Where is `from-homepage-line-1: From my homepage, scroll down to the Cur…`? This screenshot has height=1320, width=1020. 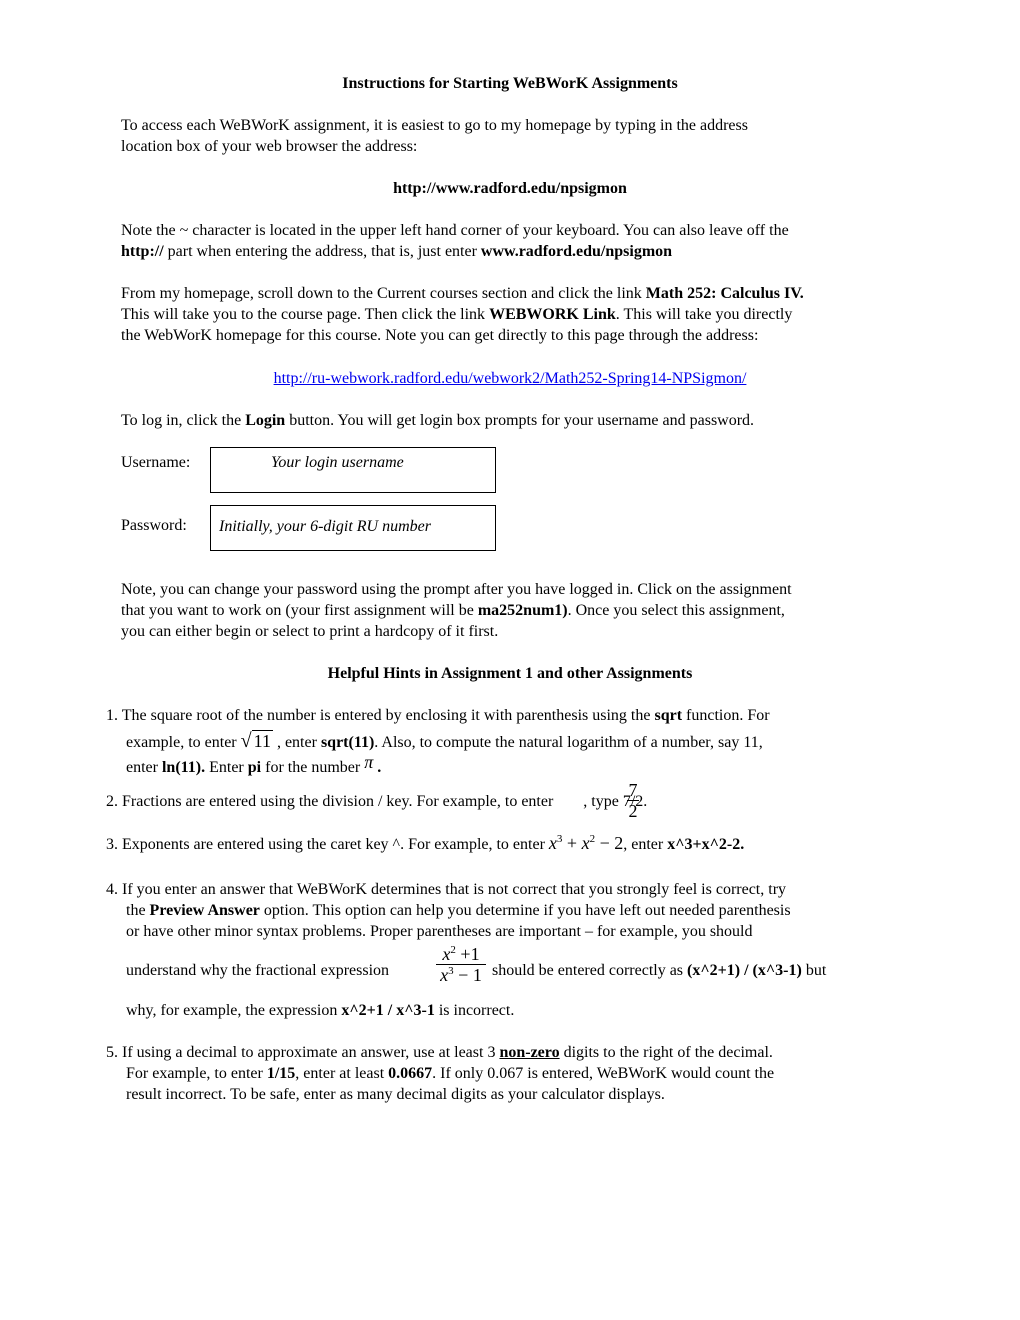
from-homepage-line-1: From my homepage, scroll down to the Cur… is located at coordinates (462, 293).